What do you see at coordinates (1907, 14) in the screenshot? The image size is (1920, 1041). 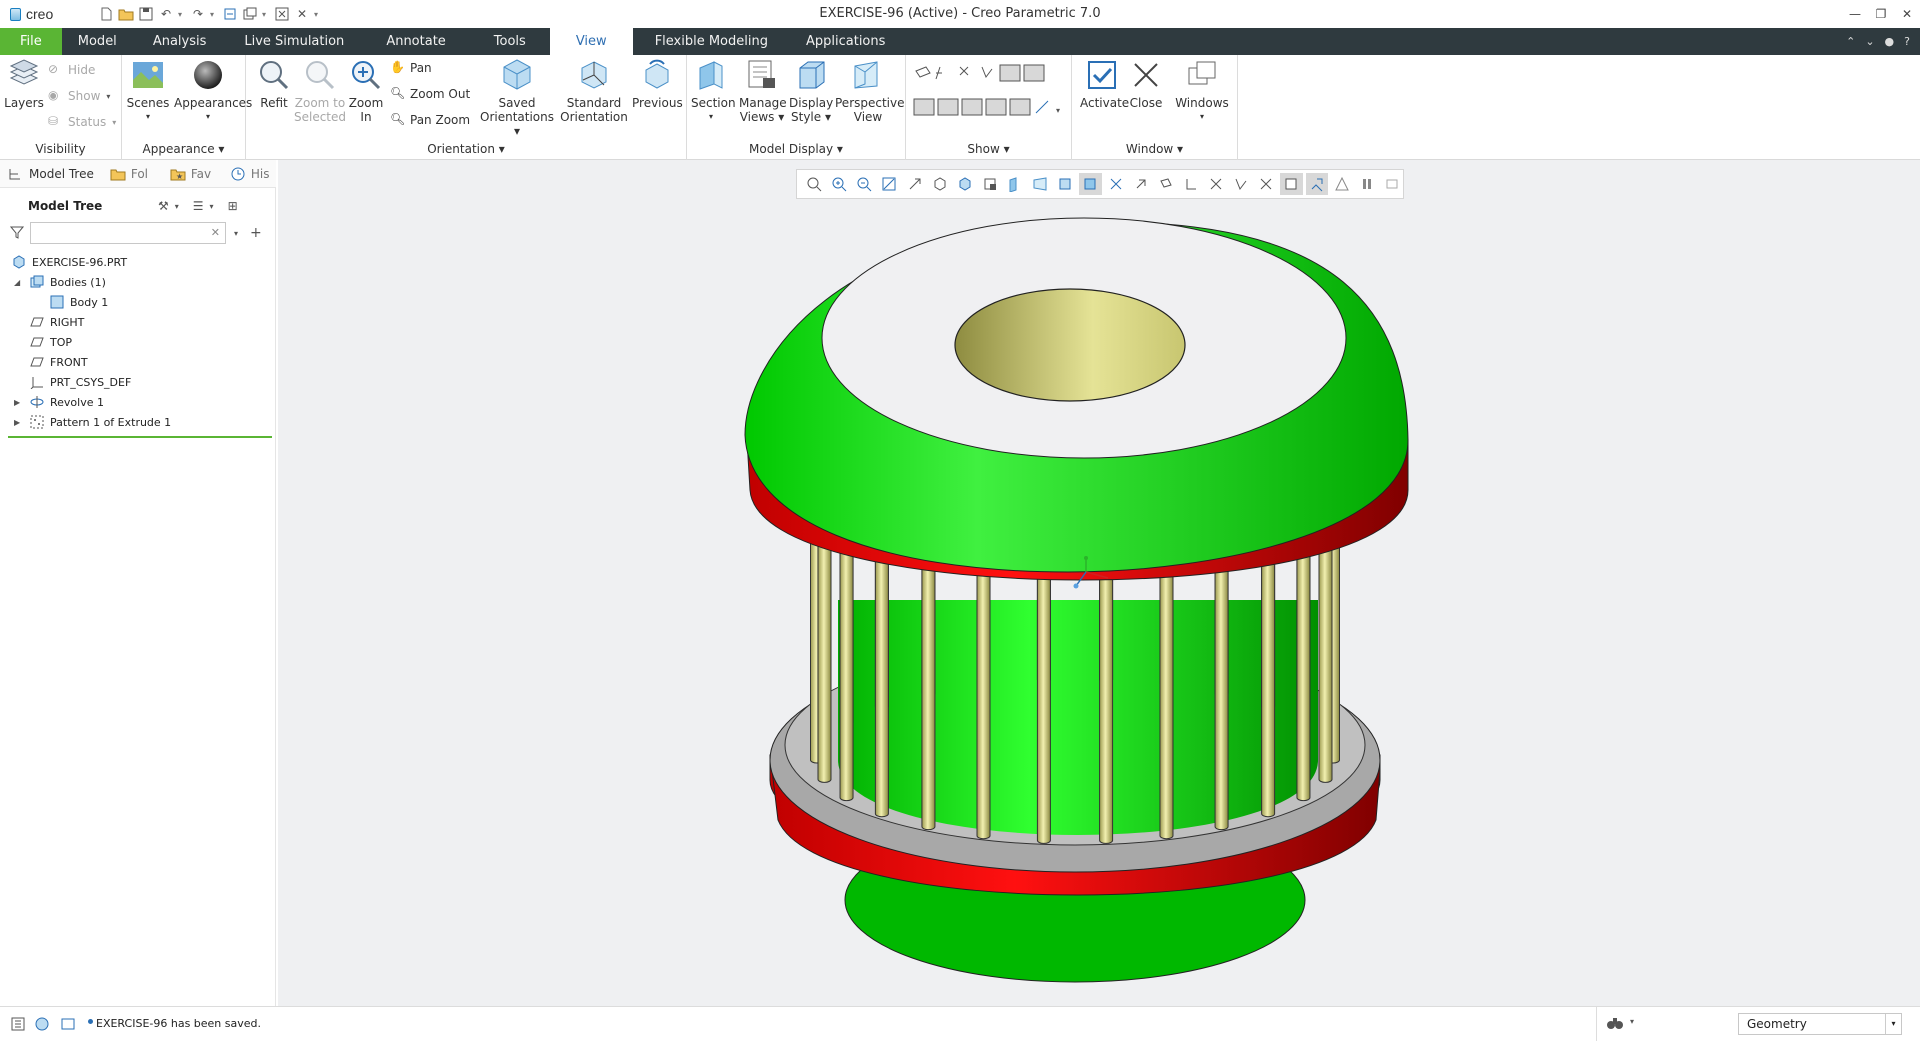 I see `close-icon: ✕` at bounding box center [1907, 14].